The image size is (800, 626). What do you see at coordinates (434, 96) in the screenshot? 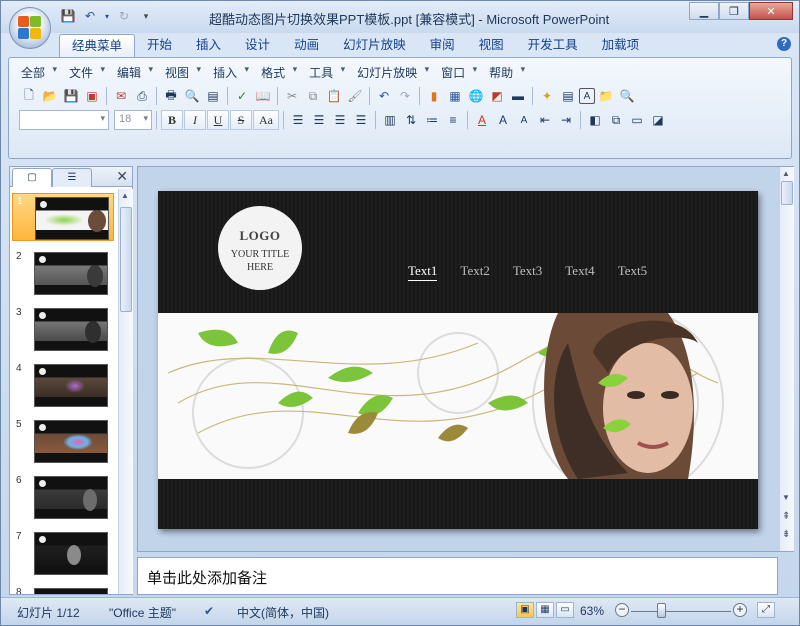
I see `chart-icon: ▮` at bounding box center [434, 96].